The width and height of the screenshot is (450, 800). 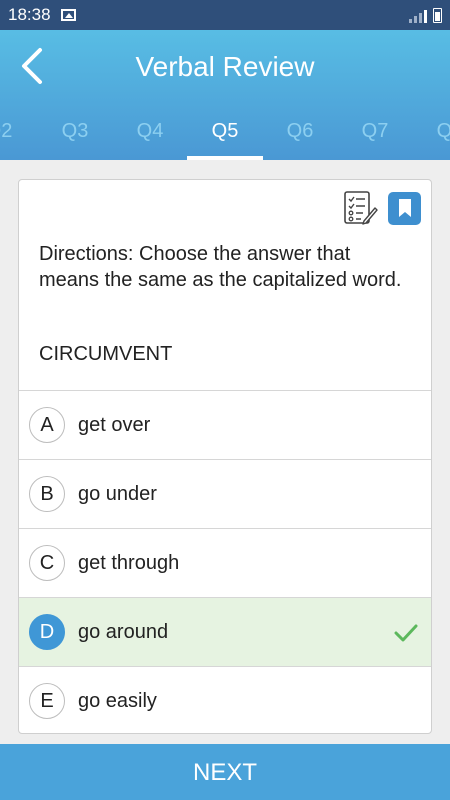 What do you see at coordinates (437, 15) in the screenshot?
I see `battery-icon` at bounding box center [437, 15].